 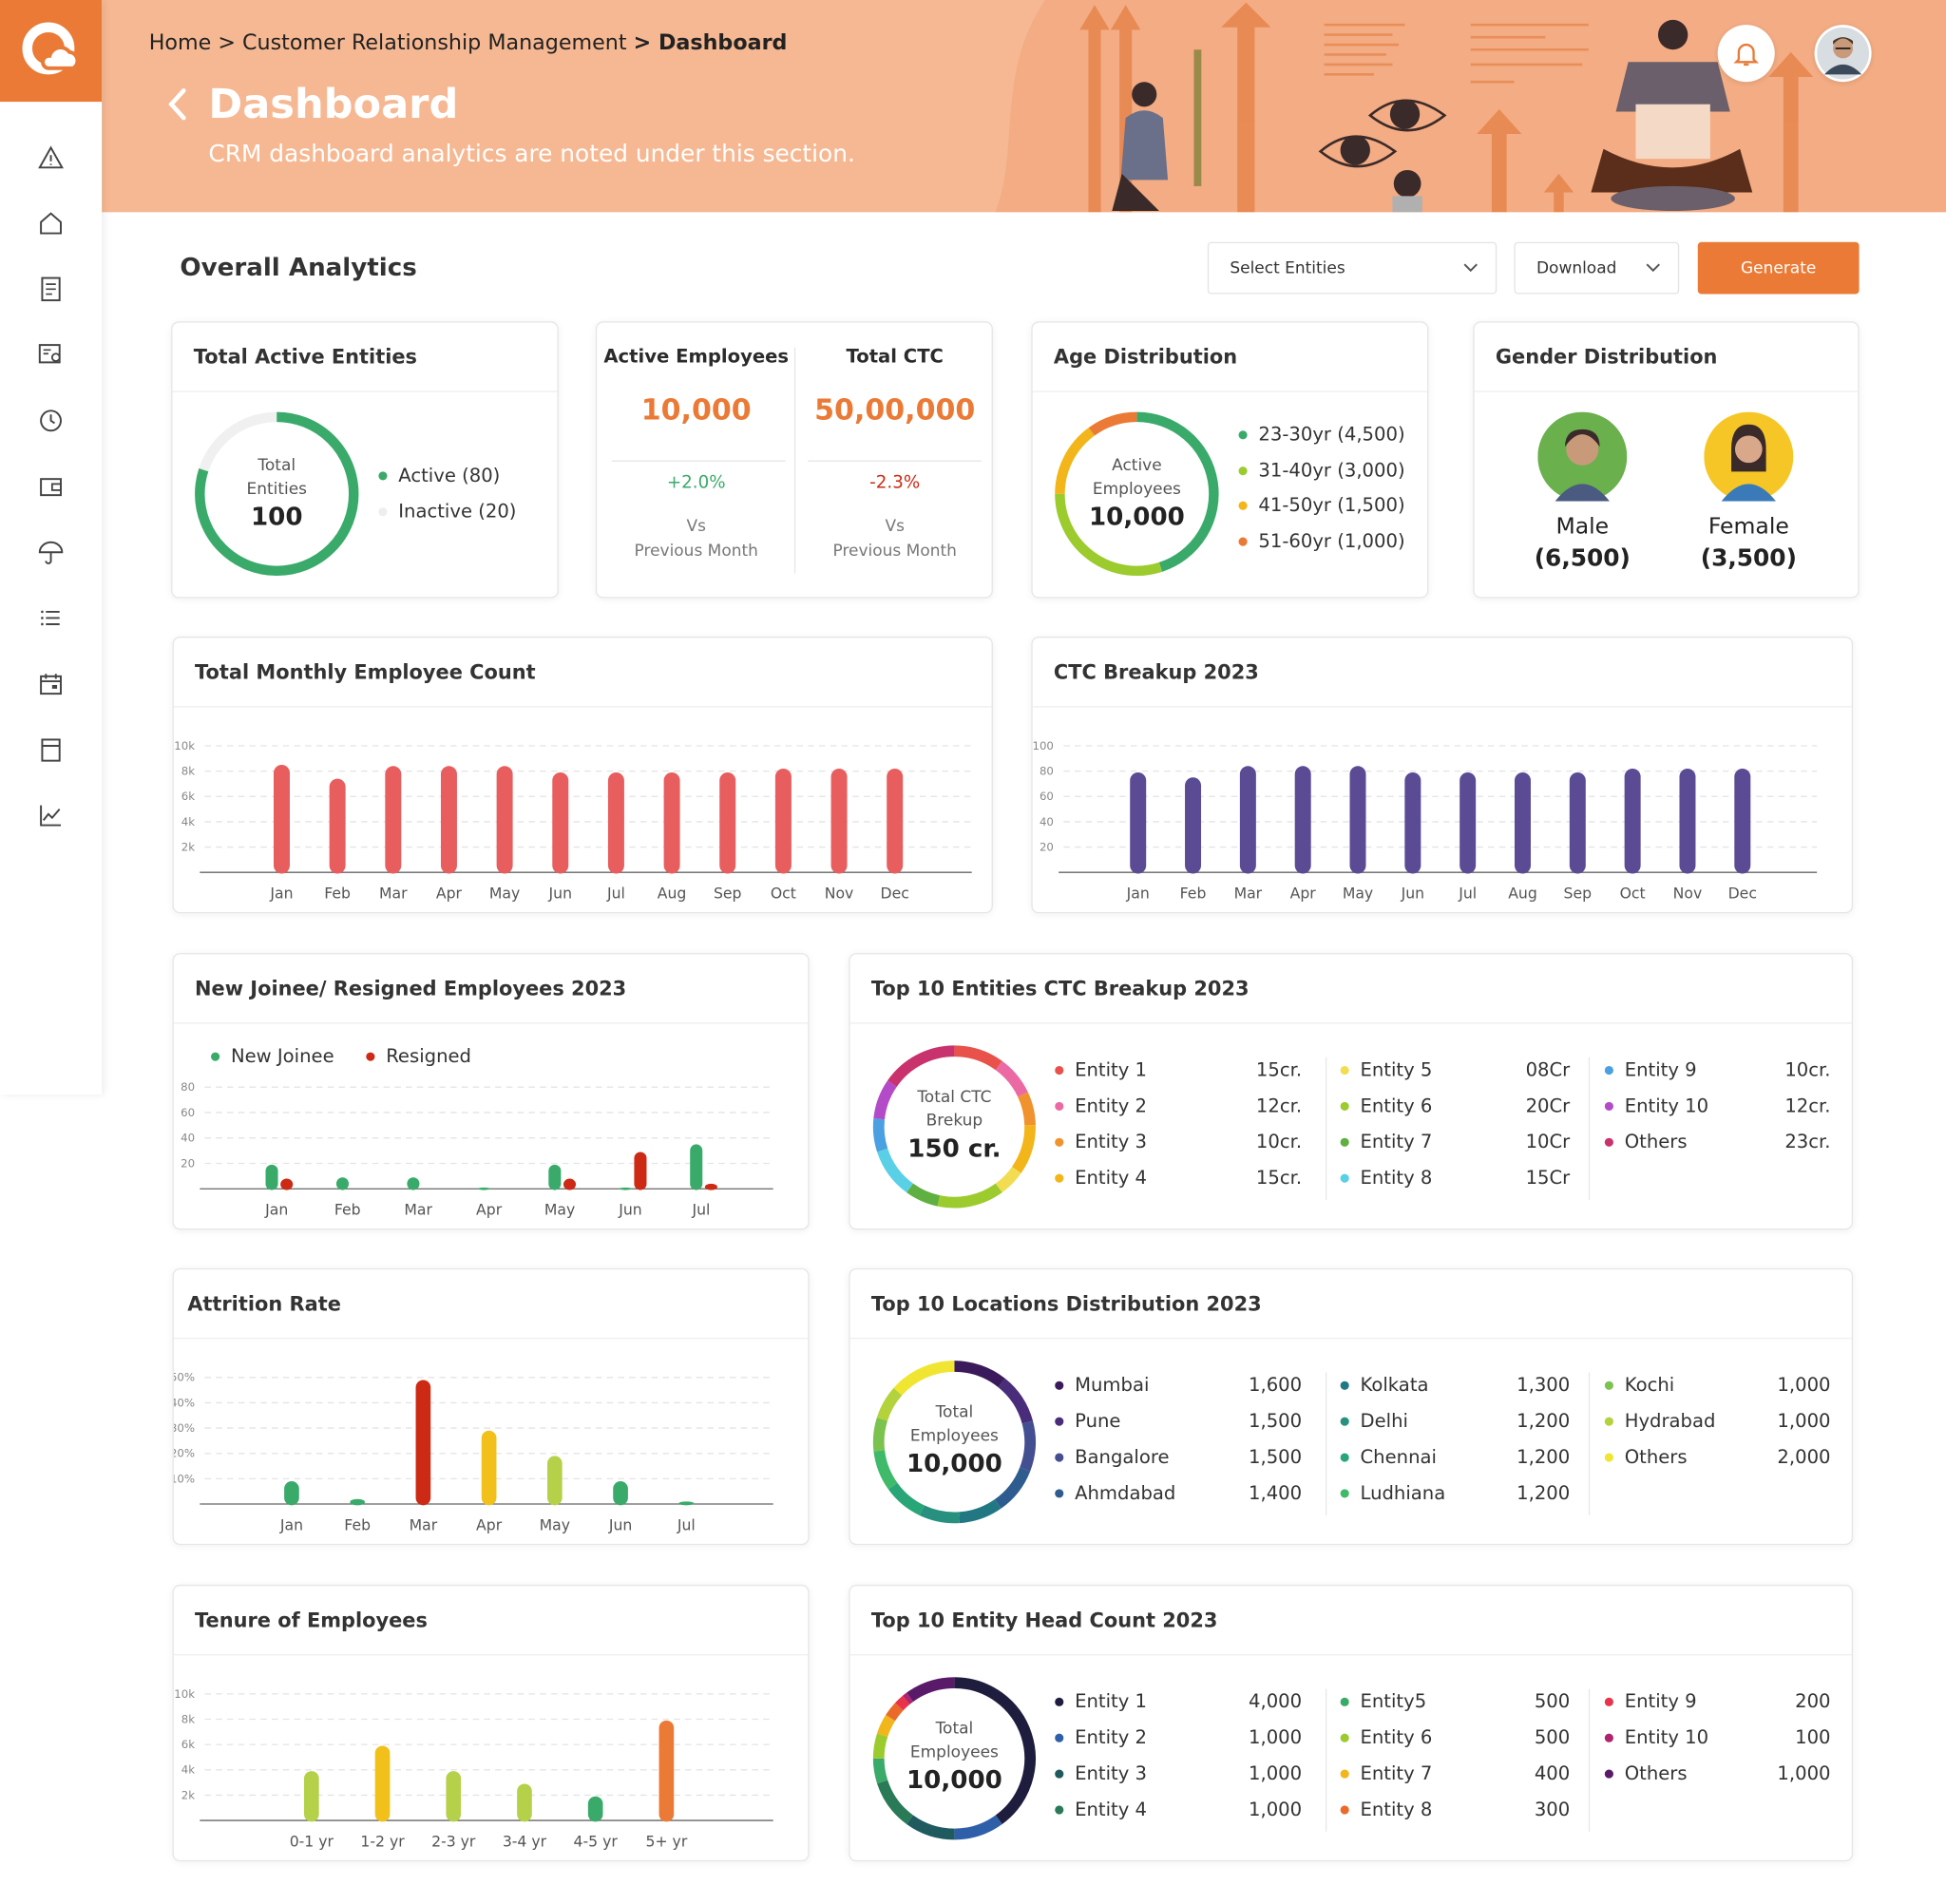 What do you see at coordinates (525, 1842) in the screenshot?
I see `x-tick-label: 3-4 yr` at bounding box center [525, 1842].